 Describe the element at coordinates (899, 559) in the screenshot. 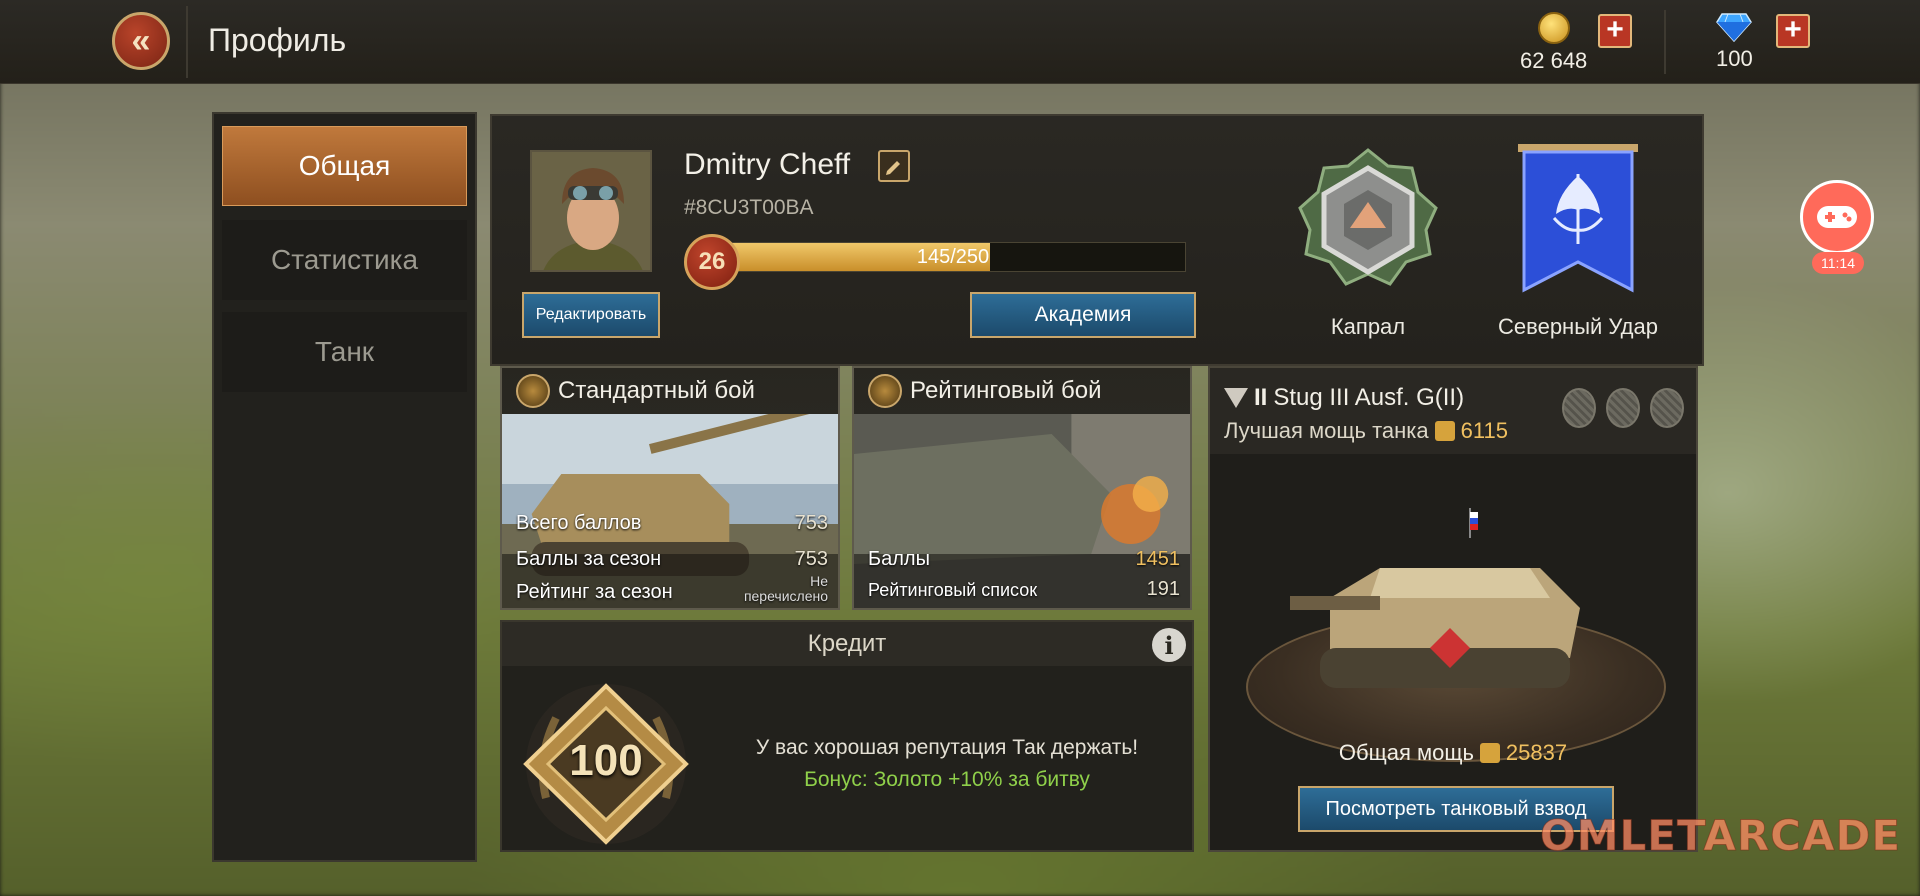

I see `stat-label: Баллы` at that location.